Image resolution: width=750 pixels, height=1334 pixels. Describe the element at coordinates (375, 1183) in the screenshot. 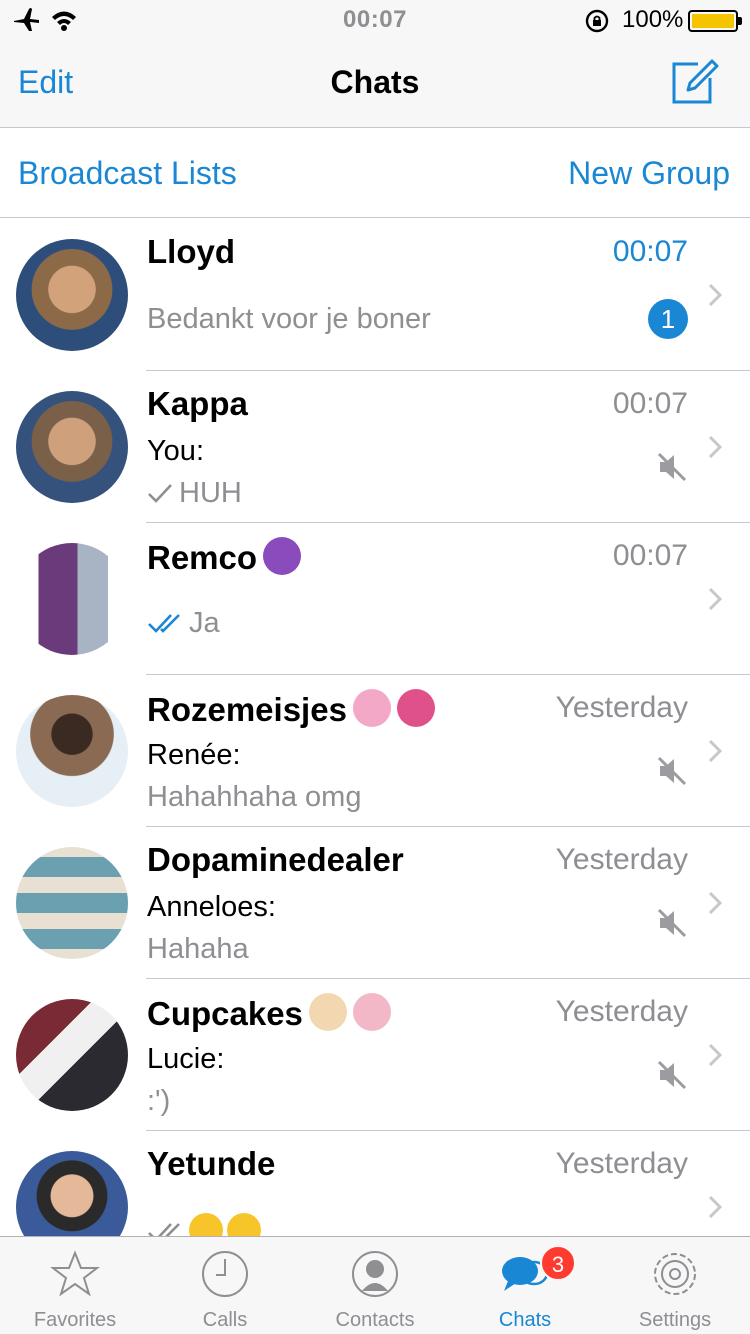

I see `chat-row: Yetunde Yesterday` at that location.